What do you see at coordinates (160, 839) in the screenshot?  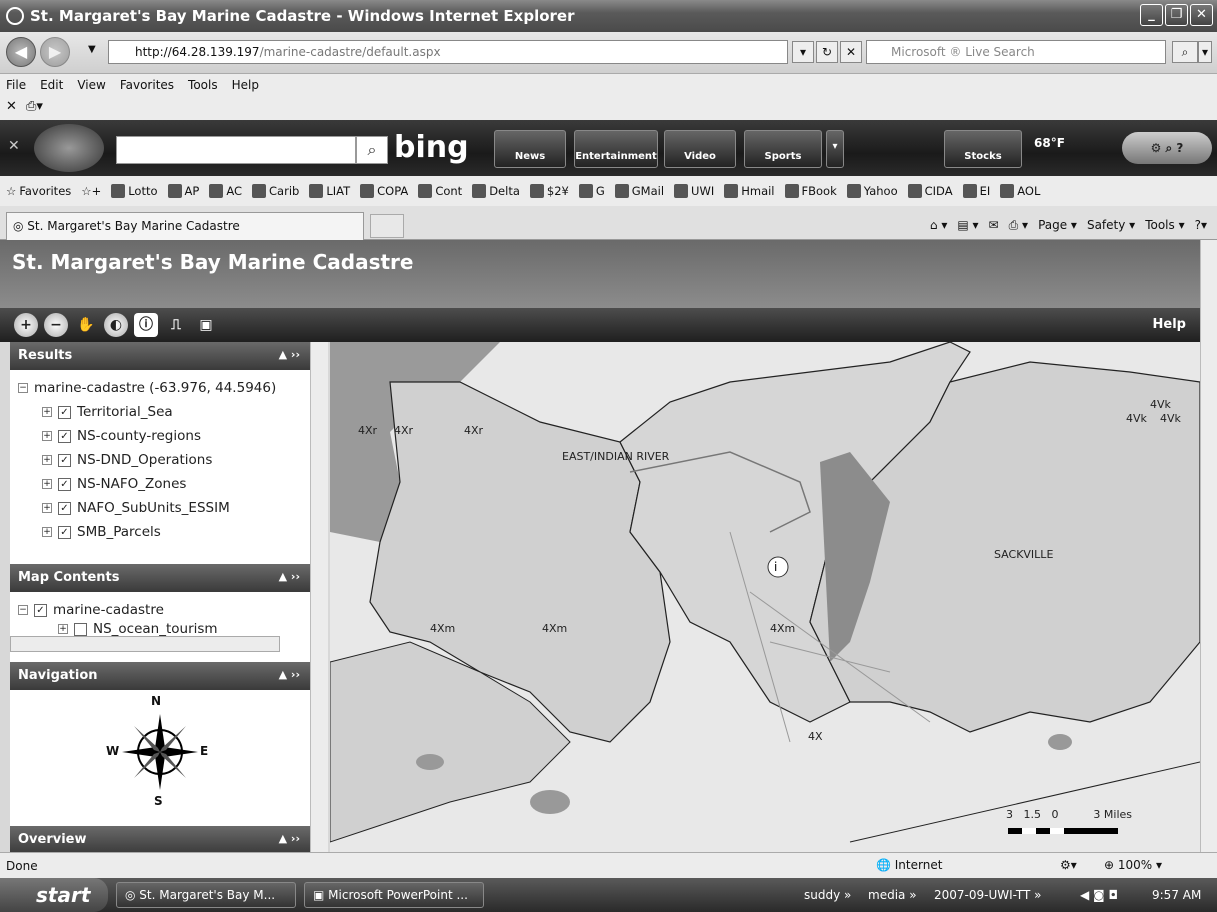 I see `overview-header: Overview ▲ ››` at bounding box center [160, 839].